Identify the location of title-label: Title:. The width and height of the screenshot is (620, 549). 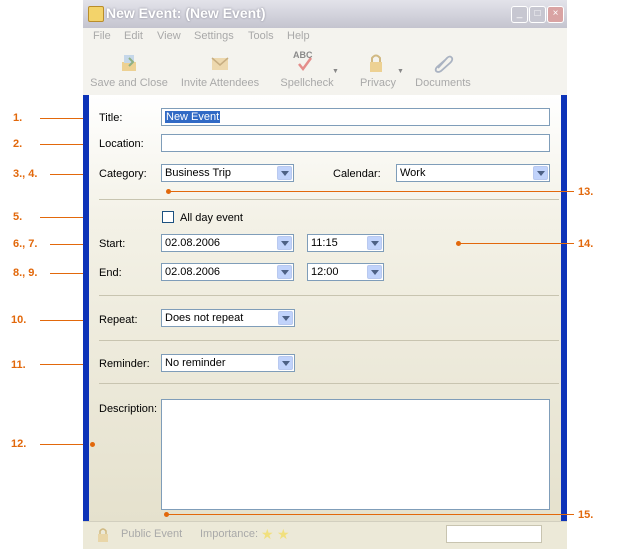
(111, 118).